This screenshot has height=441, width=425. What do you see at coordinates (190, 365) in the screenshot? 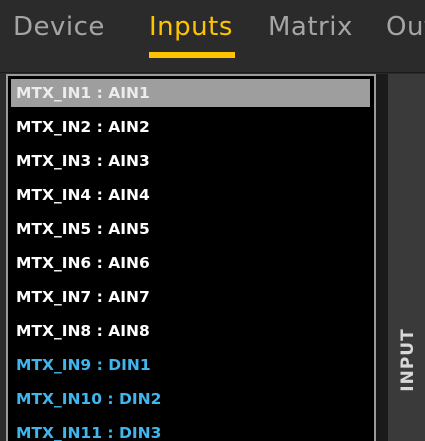
I see `list-item: MTX_IN9 : DIN1` at bounding box center [190, 365].